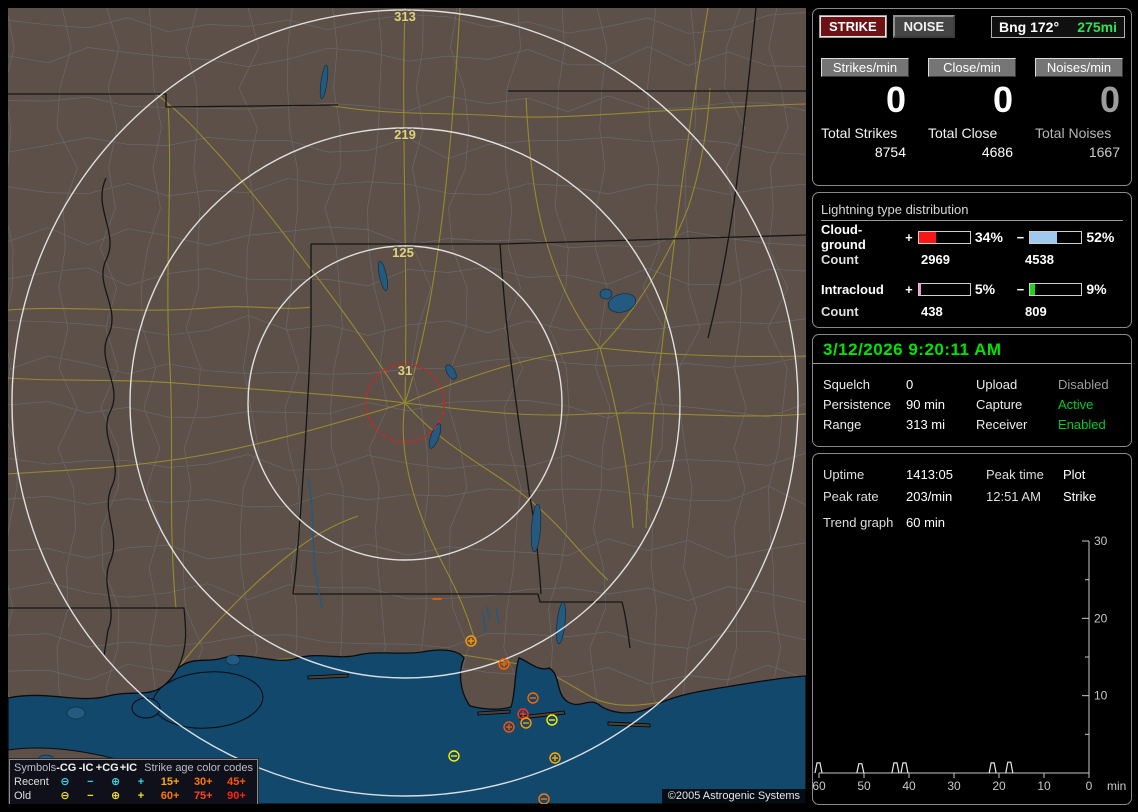  I want to click on peak-time-label: Peak time, so click(1015, 474).